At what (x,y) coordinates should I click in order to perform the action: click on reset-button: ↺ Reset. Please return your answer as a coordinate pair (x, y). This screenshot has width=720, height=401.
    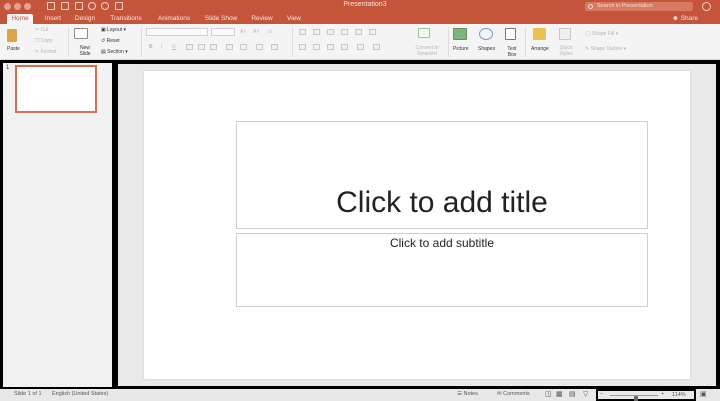
    Looking at the image, I should click on (110, 41).